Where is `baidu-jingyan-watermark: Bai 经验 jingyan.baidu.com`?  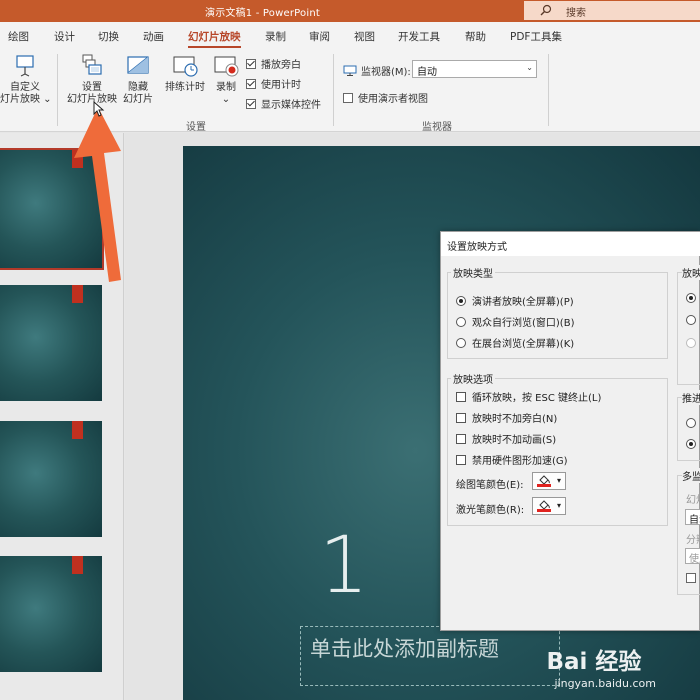 baidu-jingyan-watermark: Bai 经验 jingyan.baidu.com is located at coordinates (601, 666).